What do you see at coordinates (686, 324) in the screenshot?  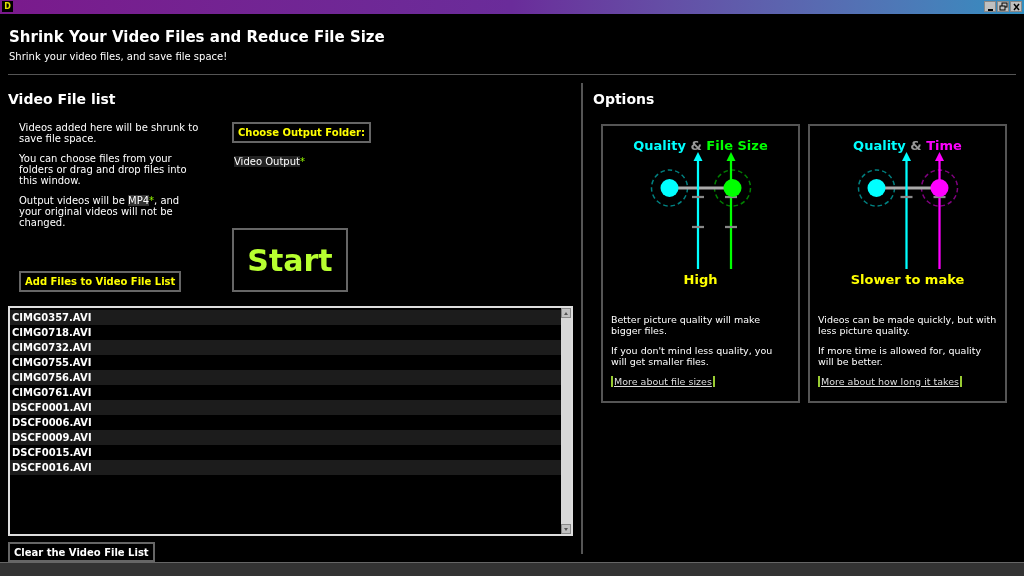 I see `card-paragraph: Better picture quality will make bigger files.` at bounding box center [686, 324].